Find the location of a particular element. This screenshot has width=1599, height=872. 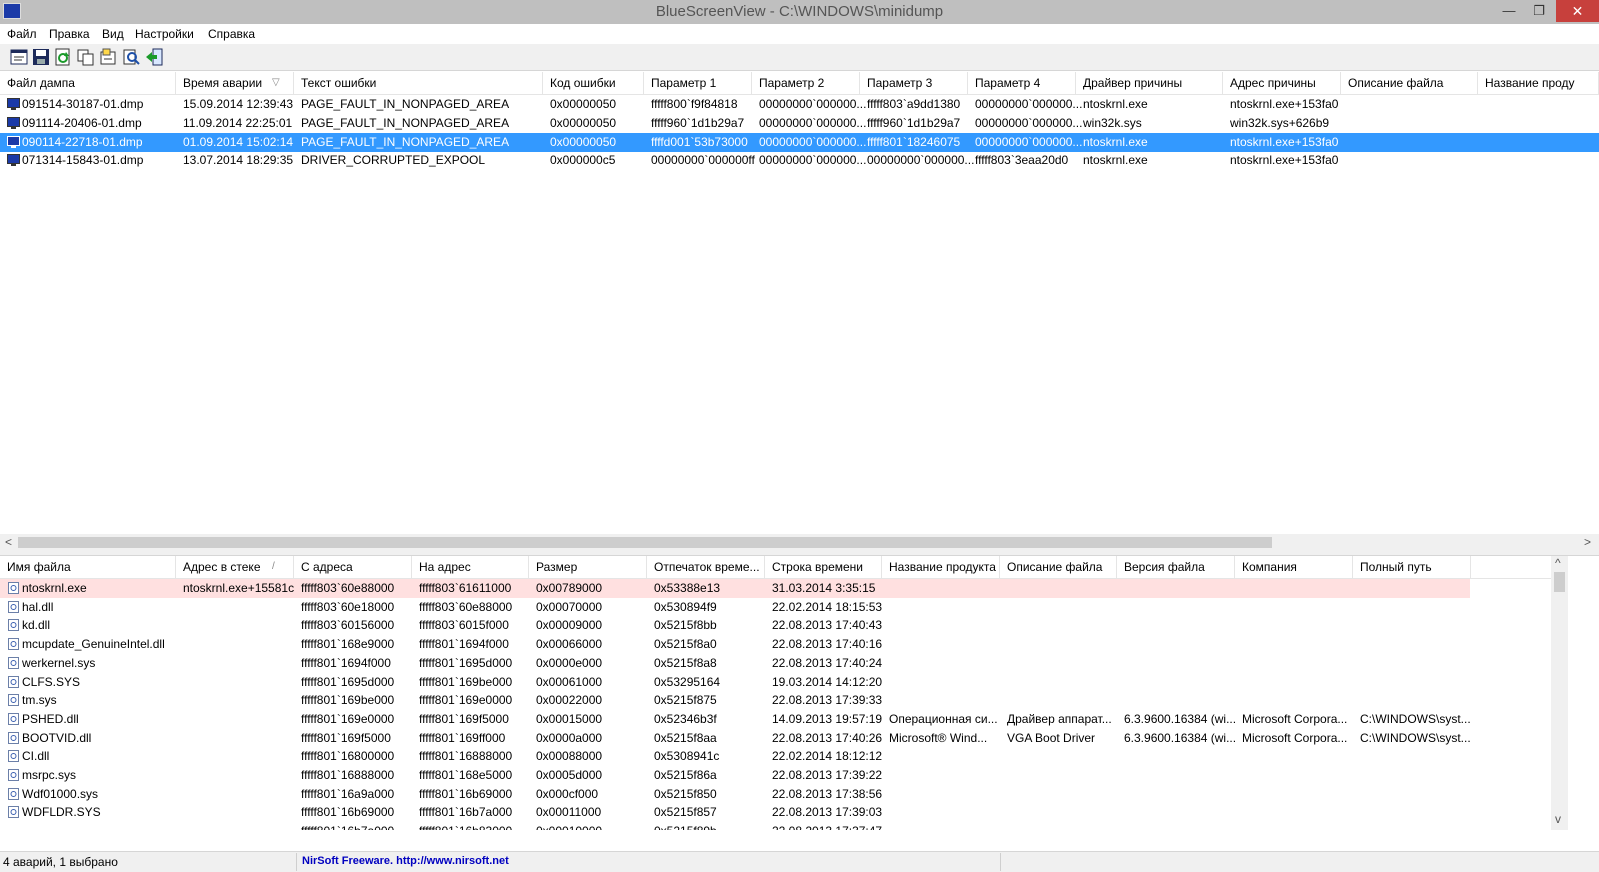

menu-view: Вид is located at coordinates (113, 34).